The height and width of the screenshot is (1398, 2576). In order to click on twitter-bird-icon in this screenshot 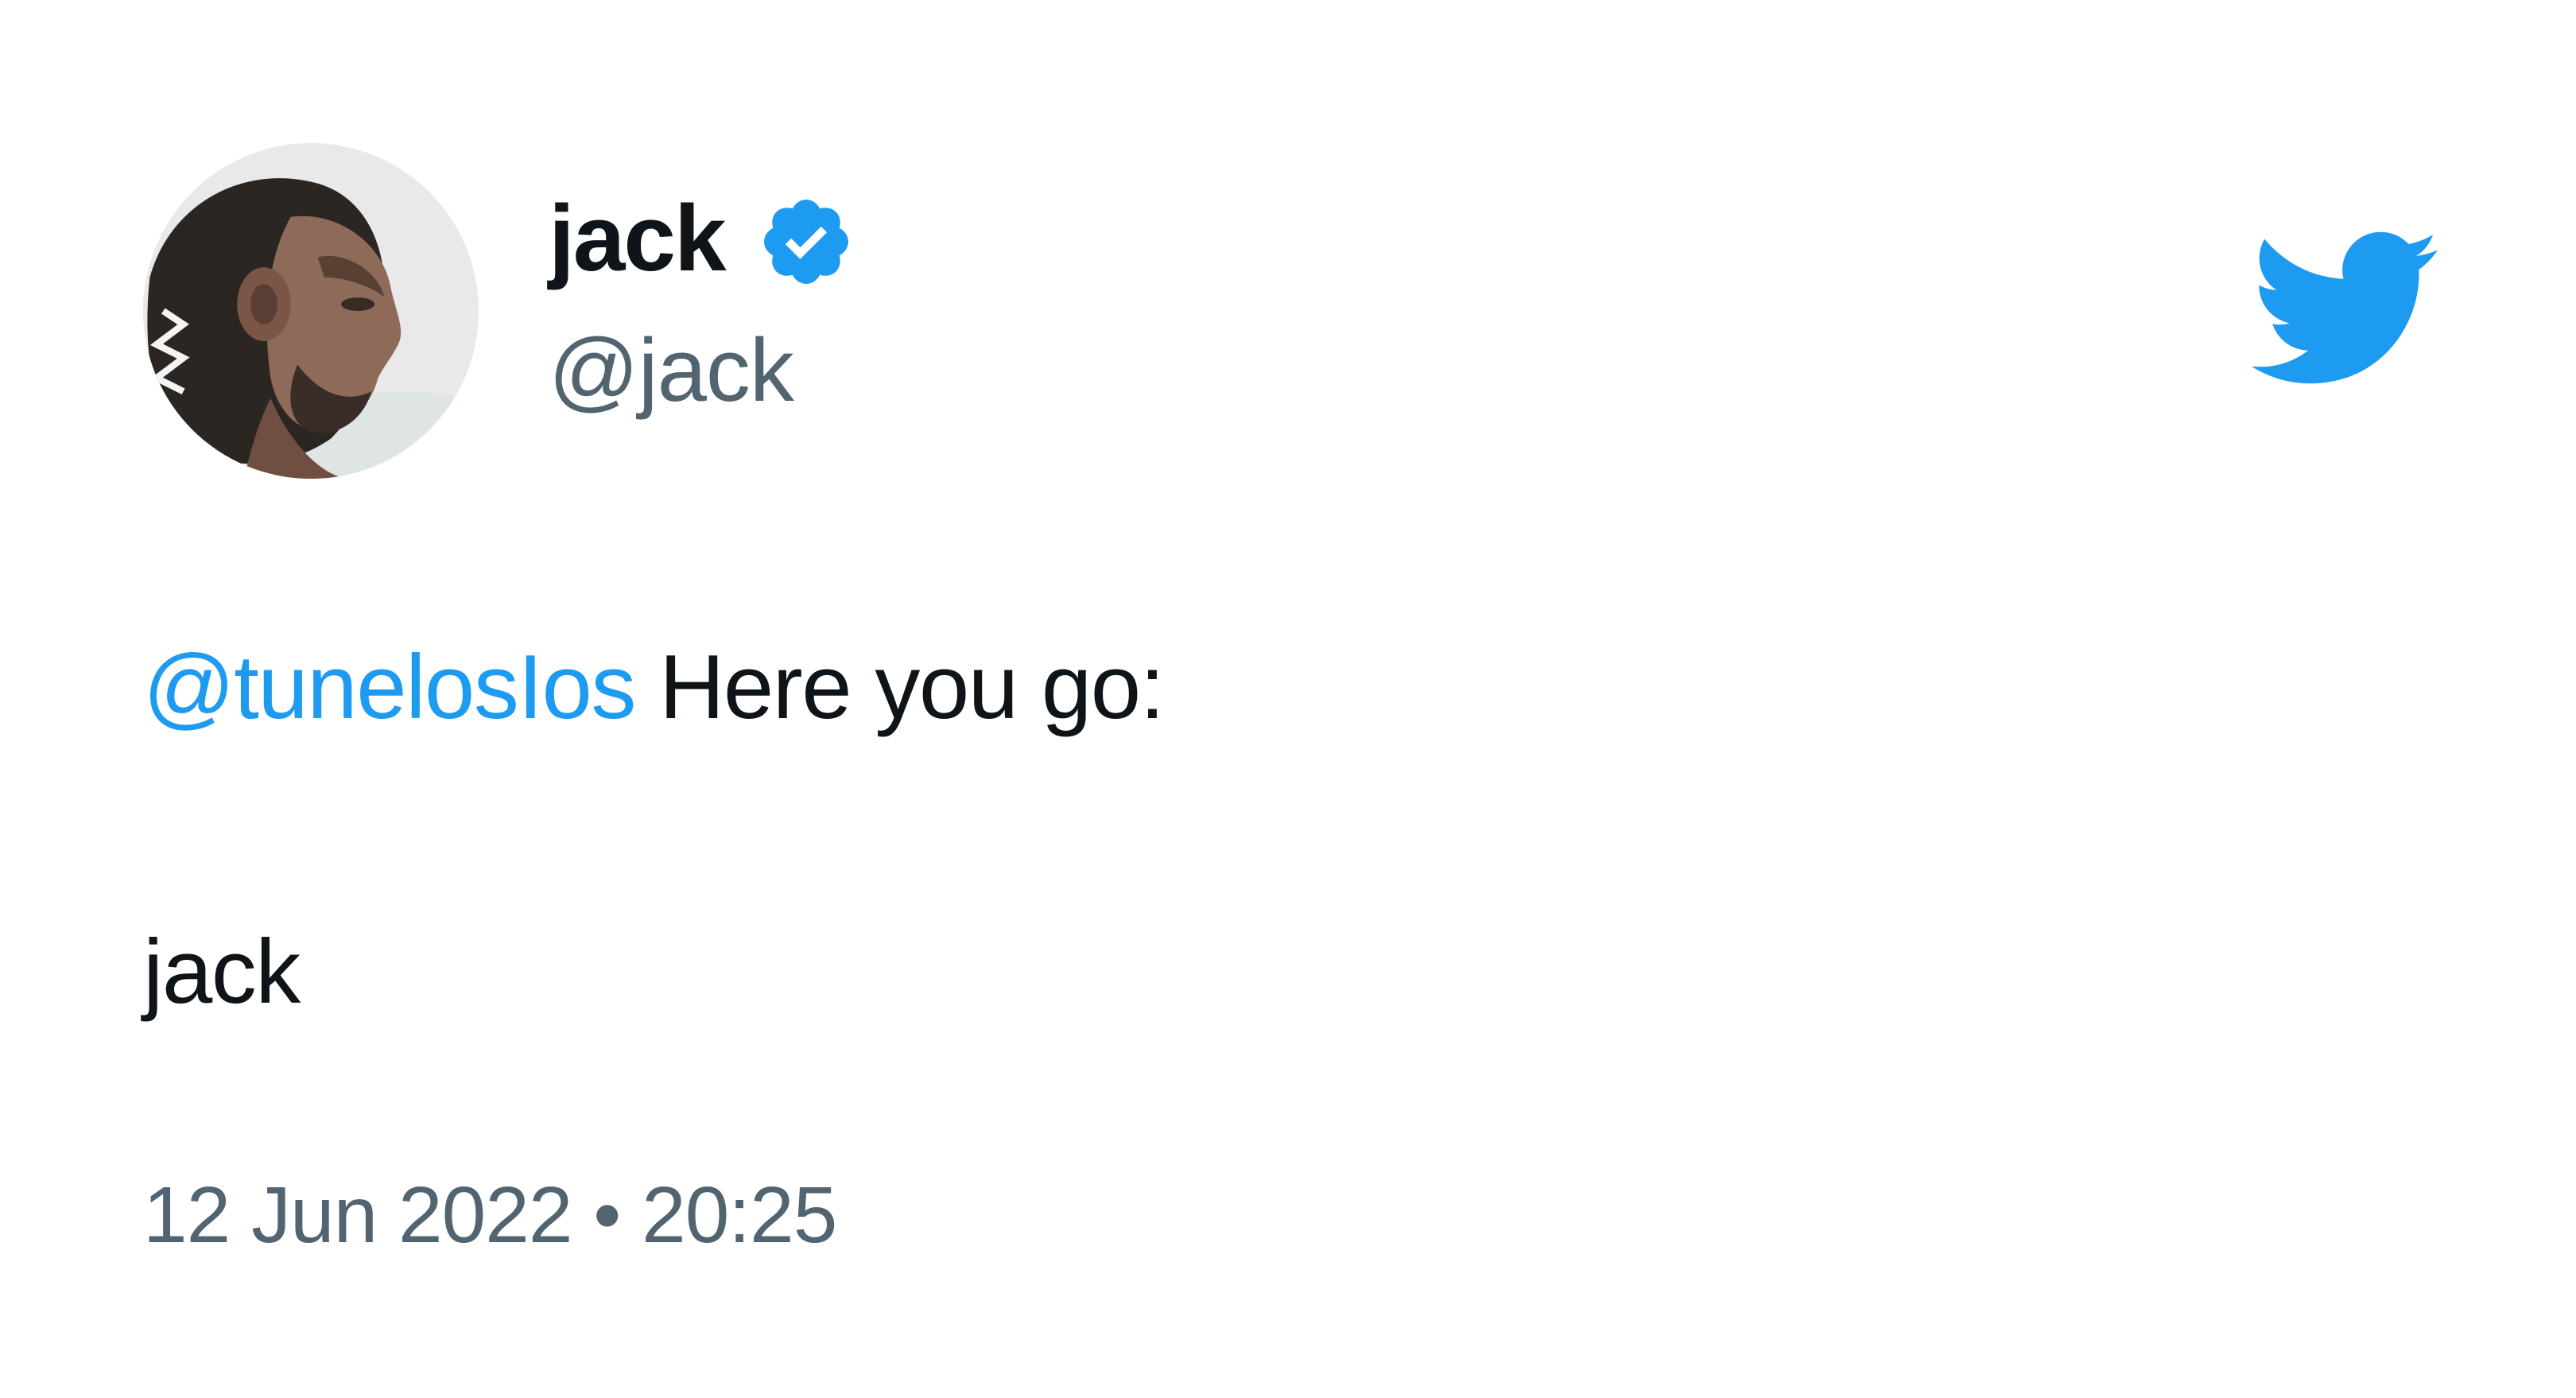, I will do `click(2346, 310)`.